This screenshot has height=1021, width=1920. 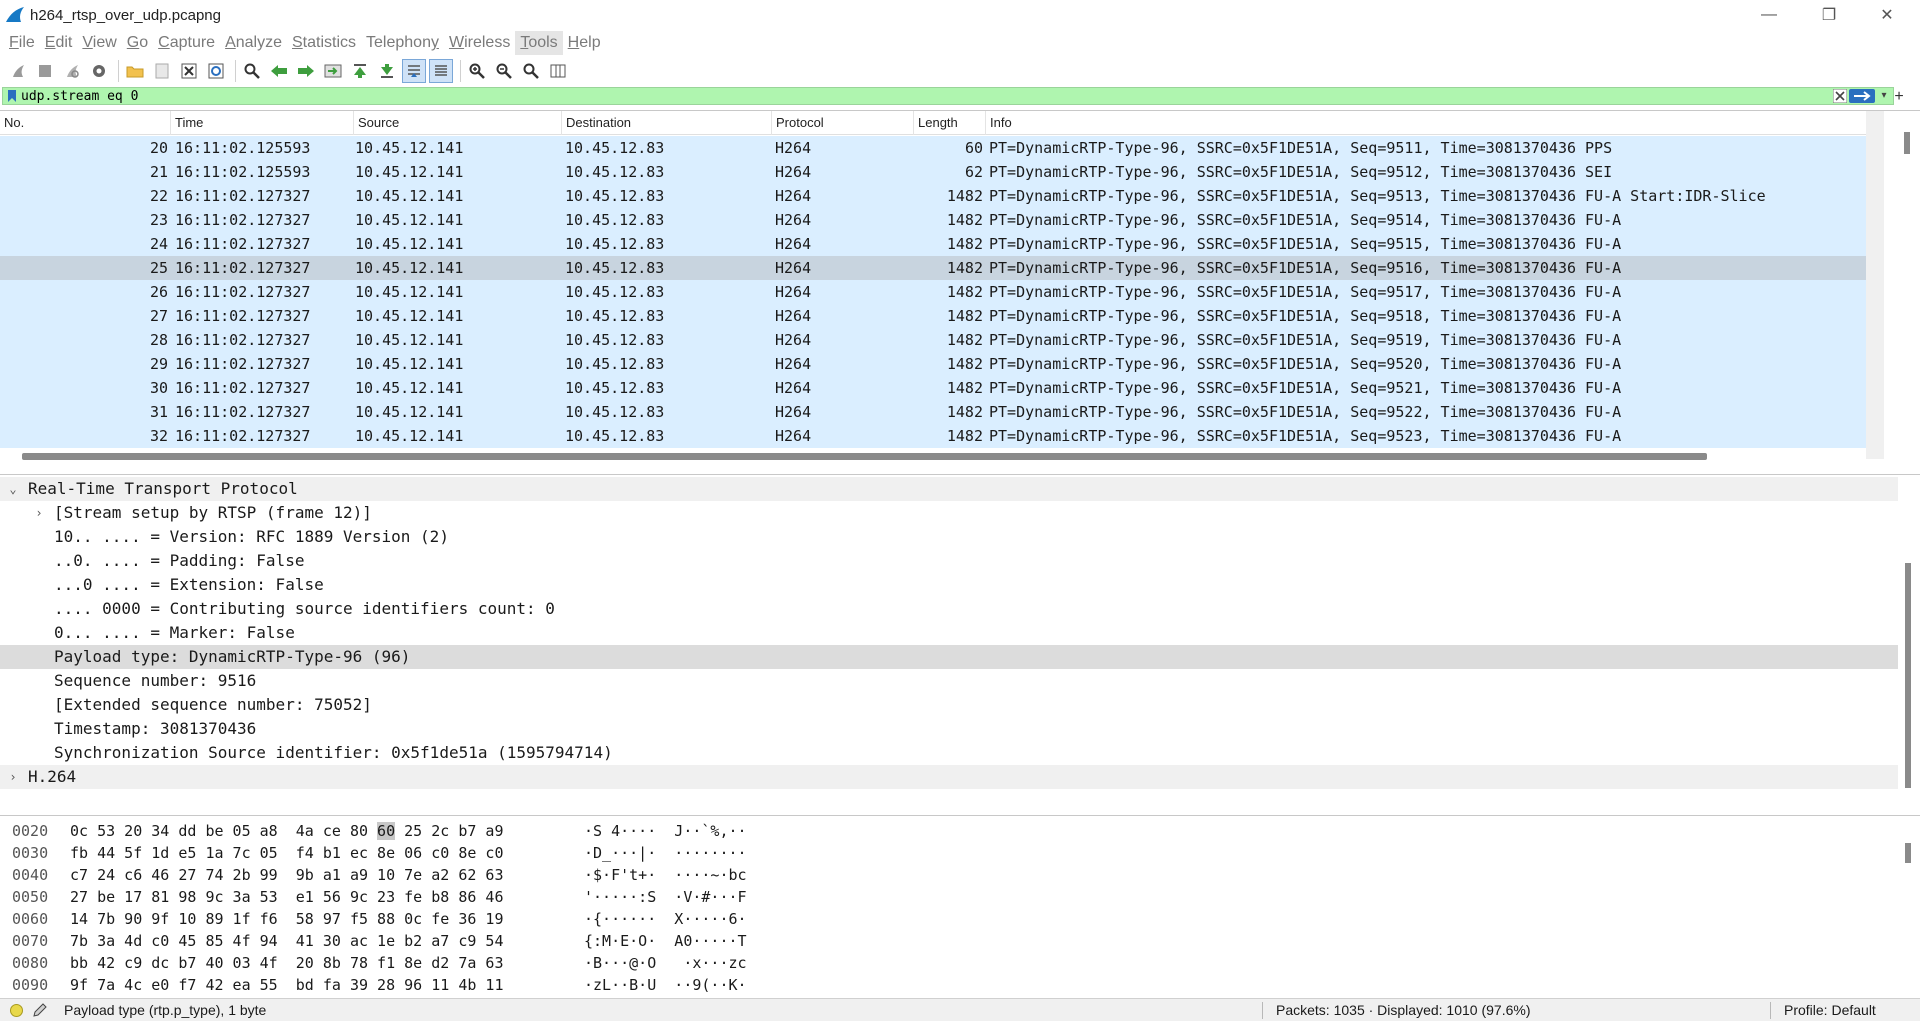 I want to click on column-header-info: Info, so click(x=1426, y=123).